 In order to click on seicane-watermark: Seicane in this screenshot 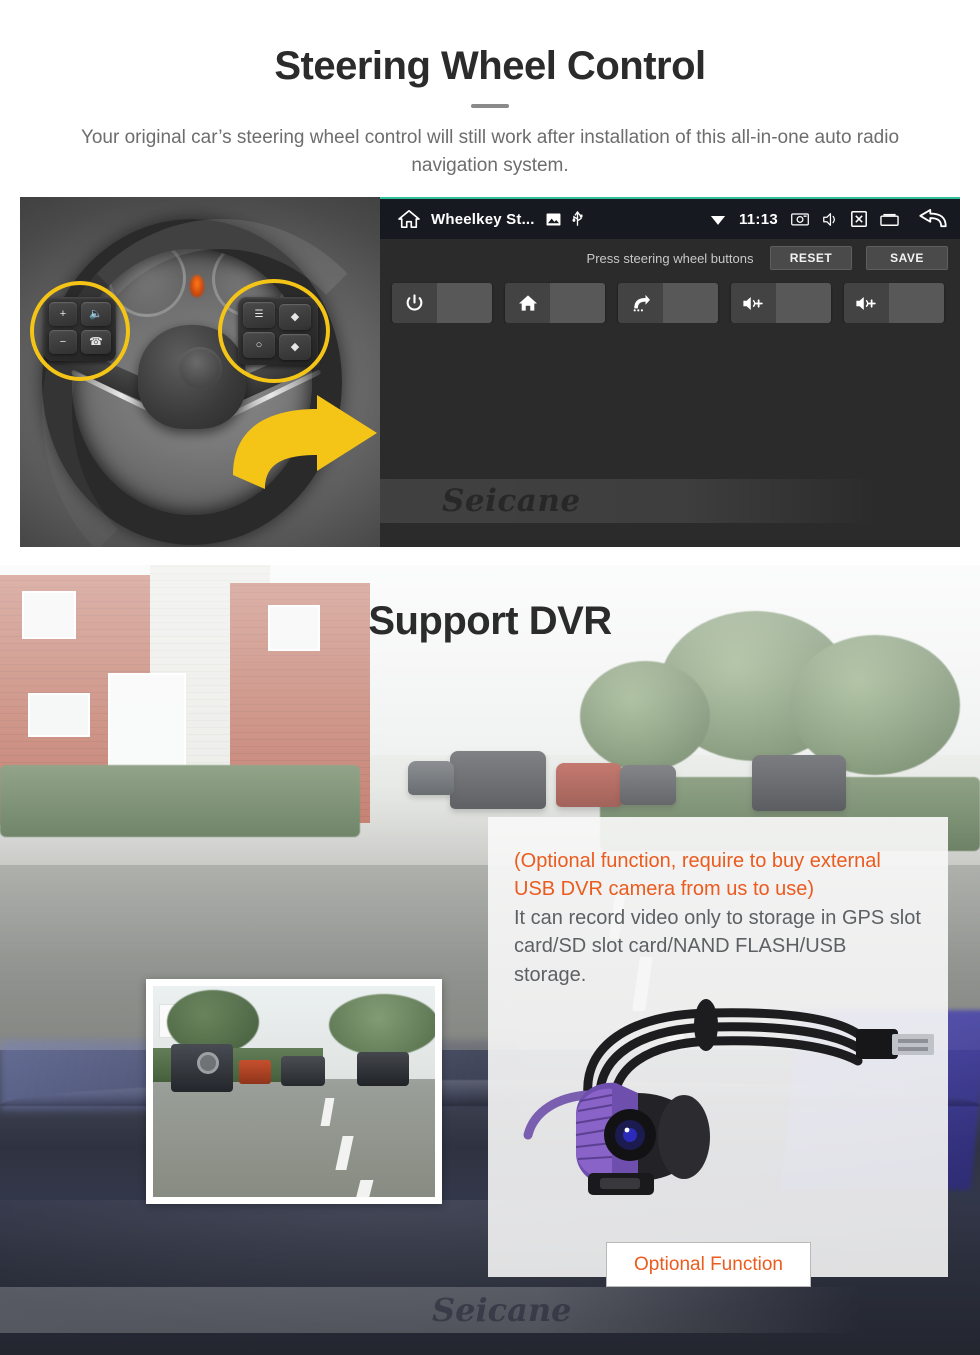, I will do `click(670, 501)`.